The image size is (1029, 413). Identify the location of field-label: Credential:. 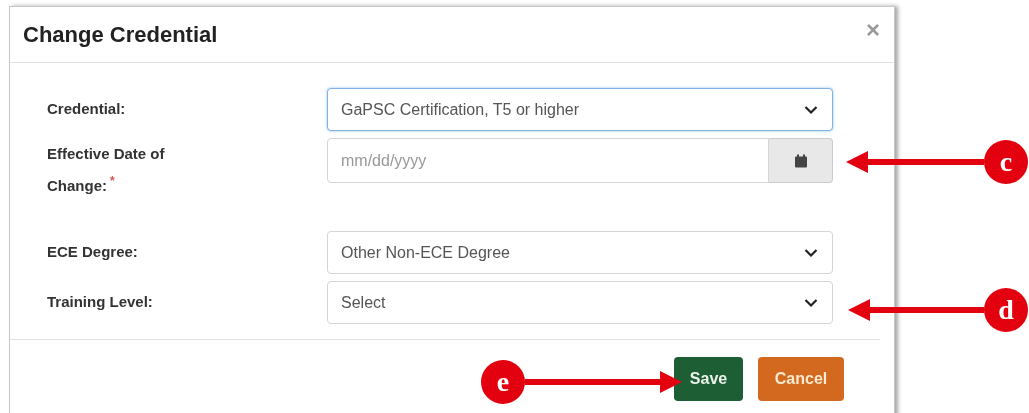
(87, 109).